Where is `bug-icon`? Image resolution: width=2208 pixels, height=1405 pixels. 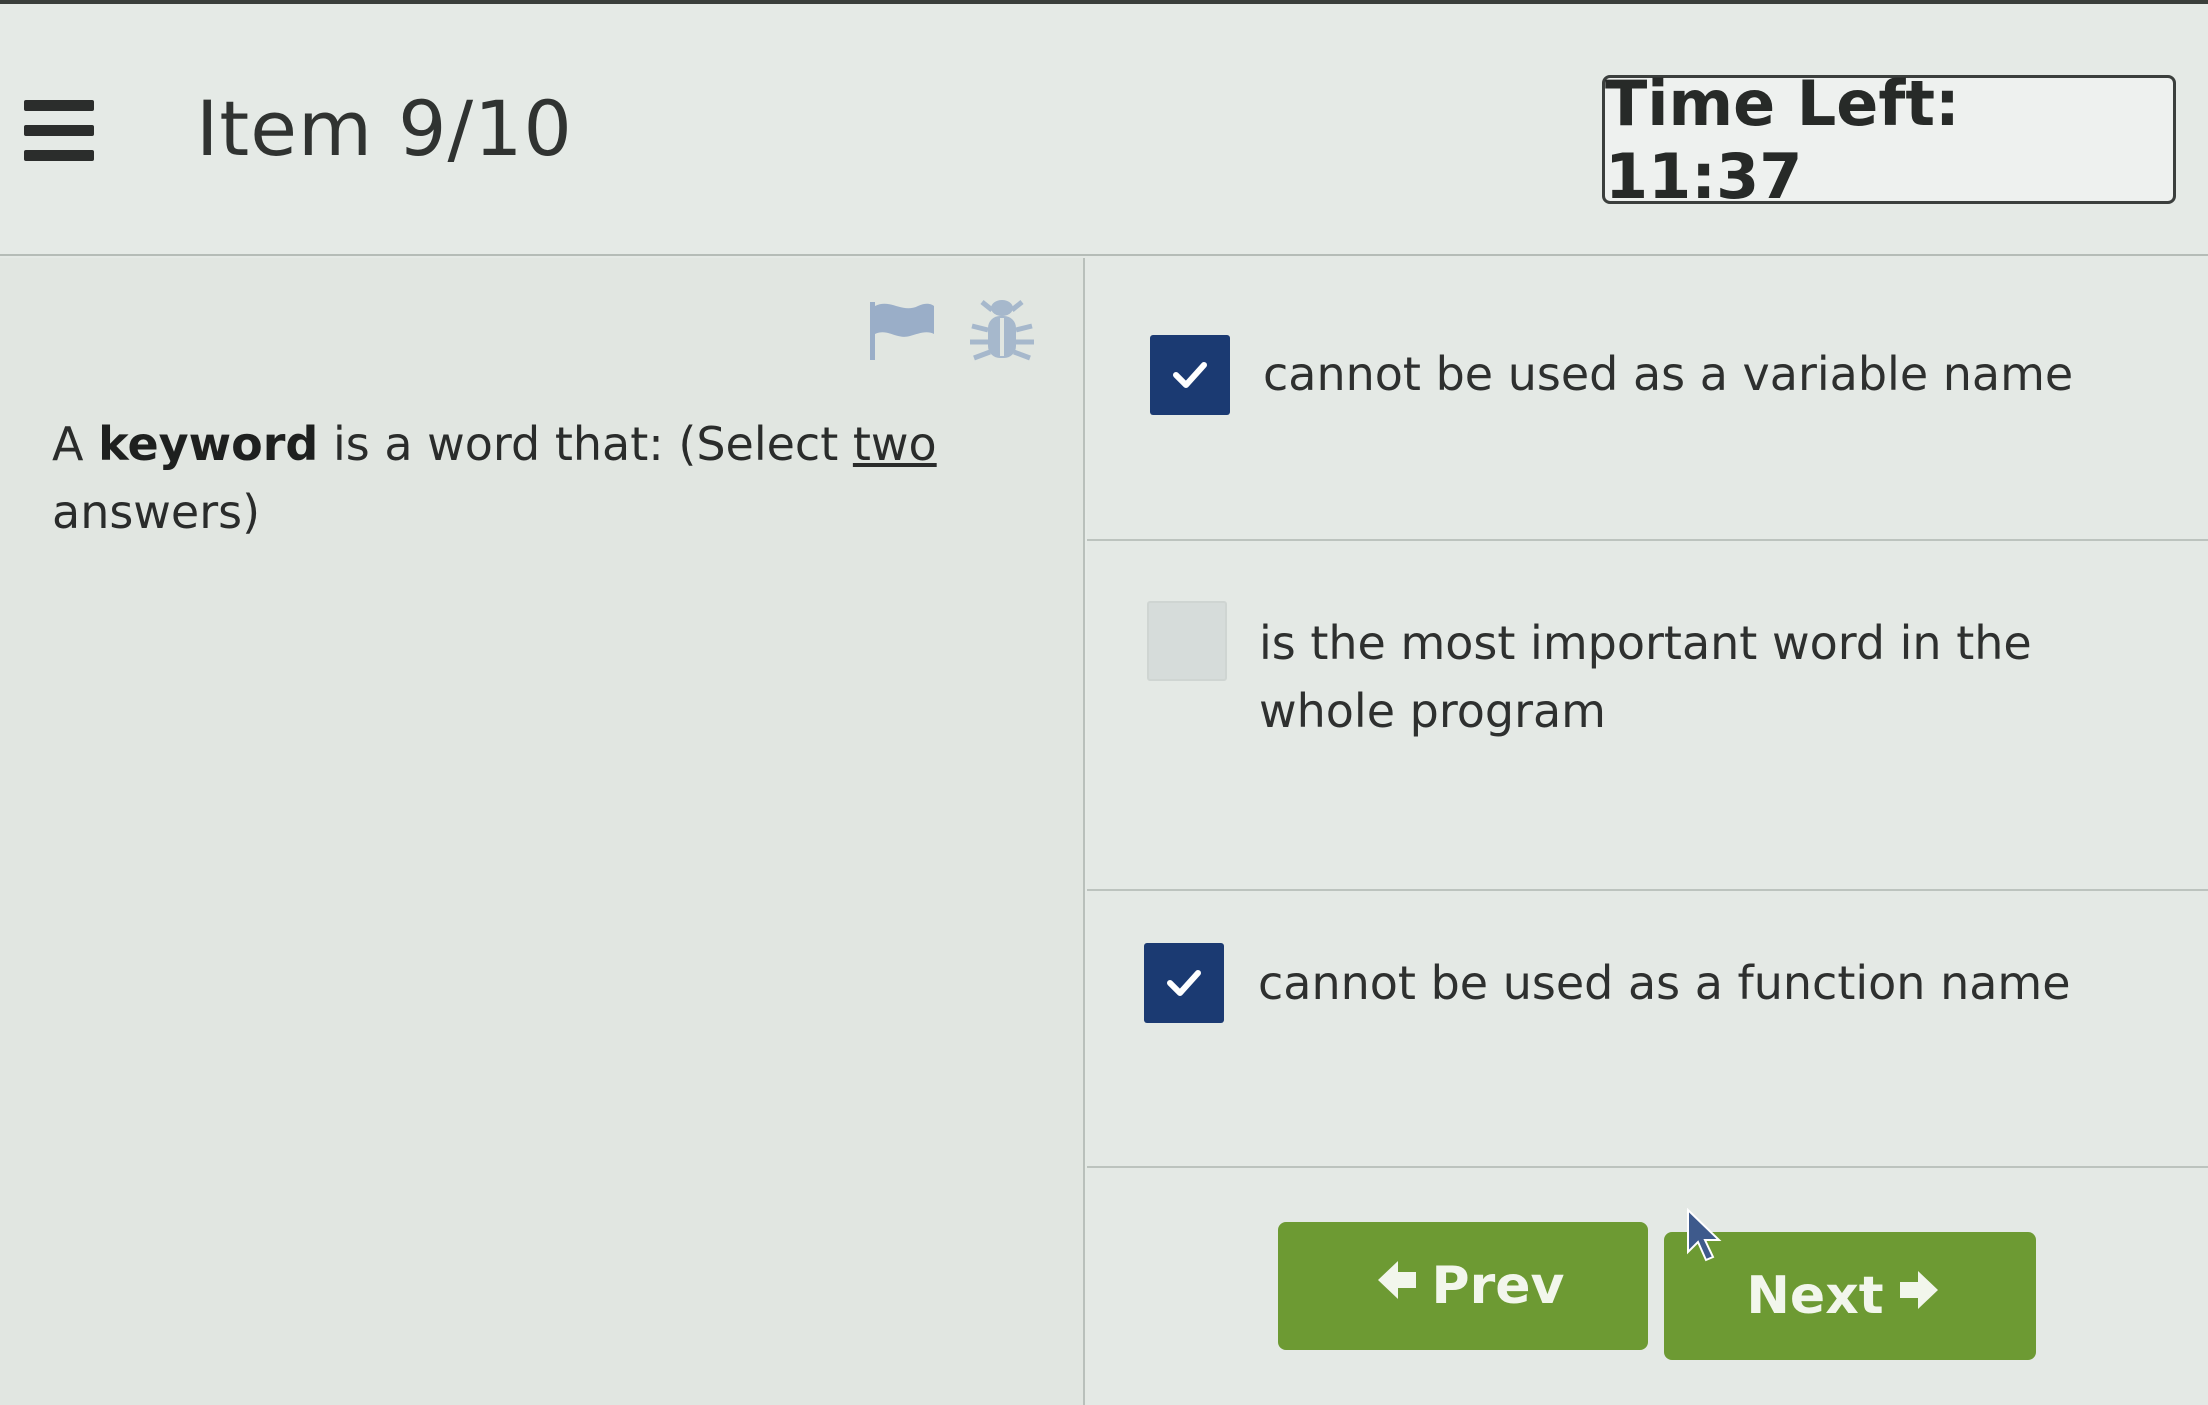 bug-icon is located at coordinates (1002, 330).